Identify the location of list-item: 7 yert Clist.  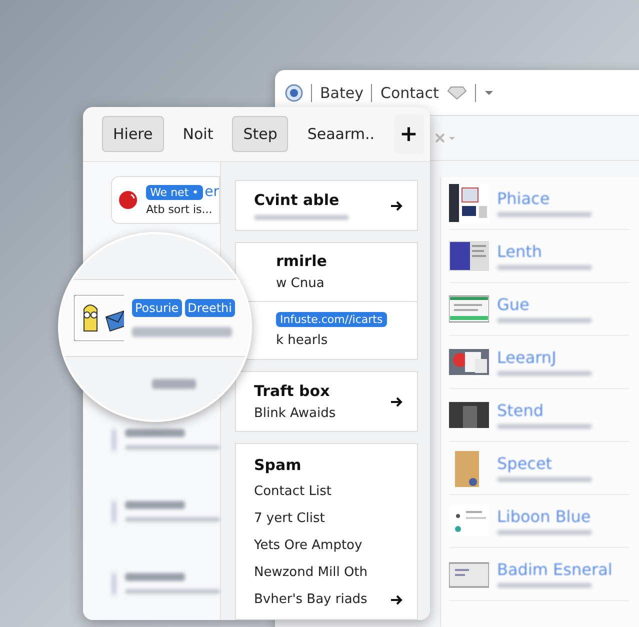
(289, 518).